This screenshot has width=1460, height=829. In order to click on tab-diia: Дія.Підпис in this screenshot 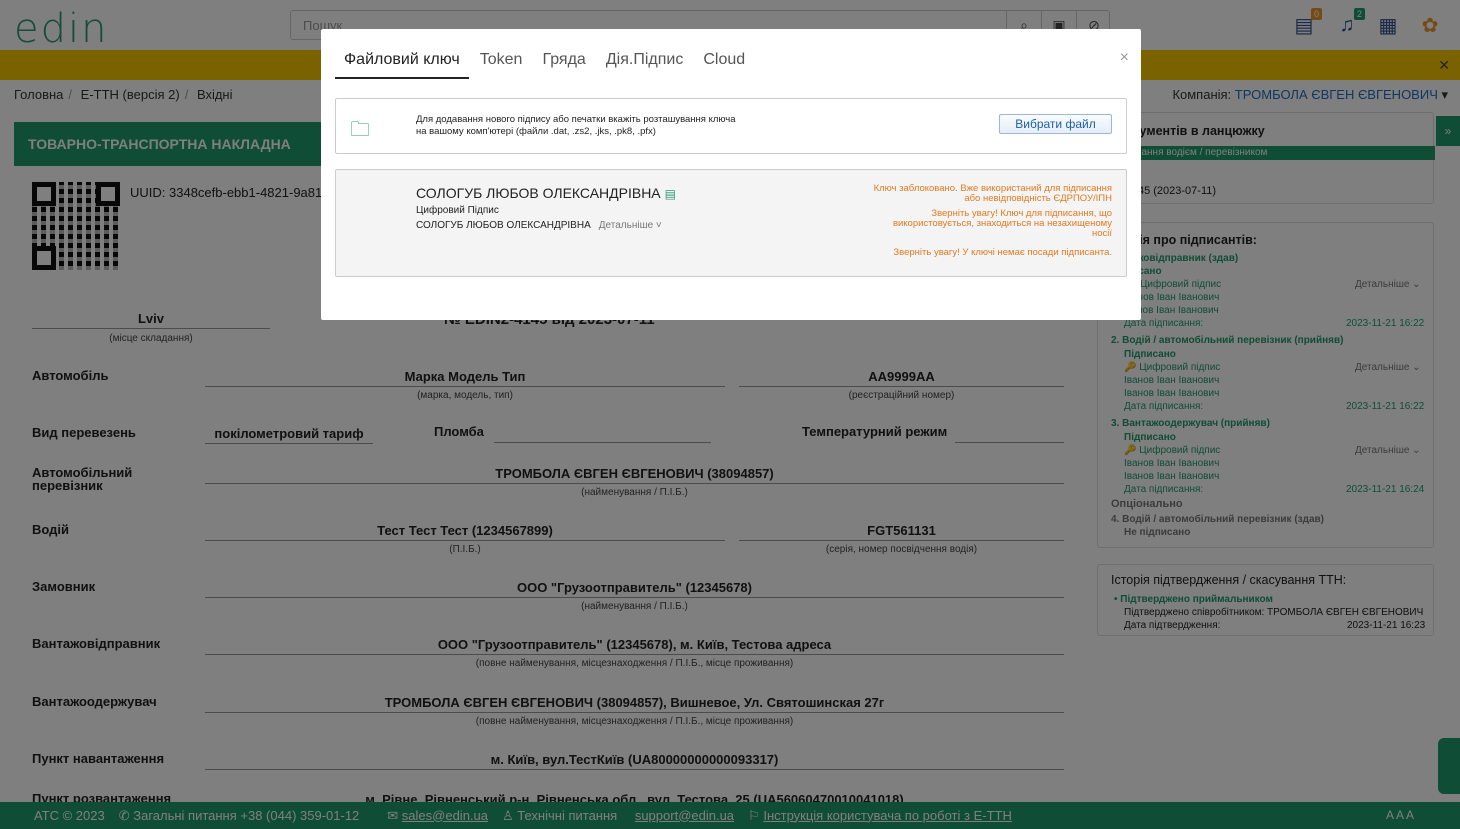, I will do `click(645, 63)`.